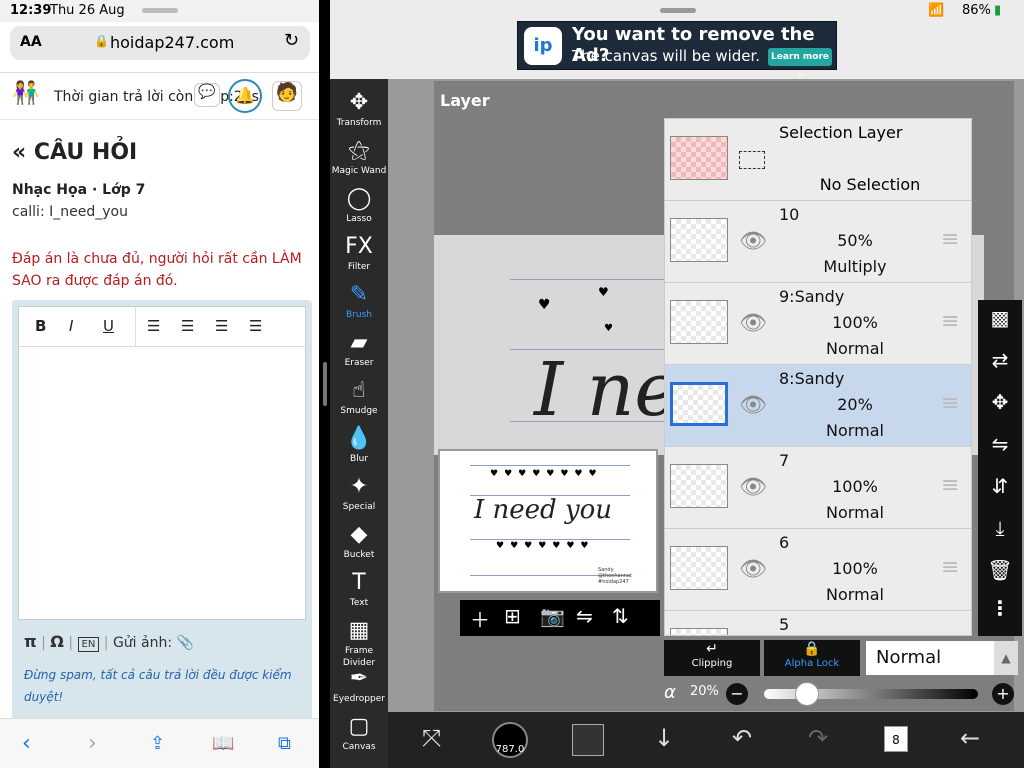 The width and height of the screenshot is (1024, 768). I want to click on layer-row: 👁 6 100% Normal ≡, so click(818, 570).